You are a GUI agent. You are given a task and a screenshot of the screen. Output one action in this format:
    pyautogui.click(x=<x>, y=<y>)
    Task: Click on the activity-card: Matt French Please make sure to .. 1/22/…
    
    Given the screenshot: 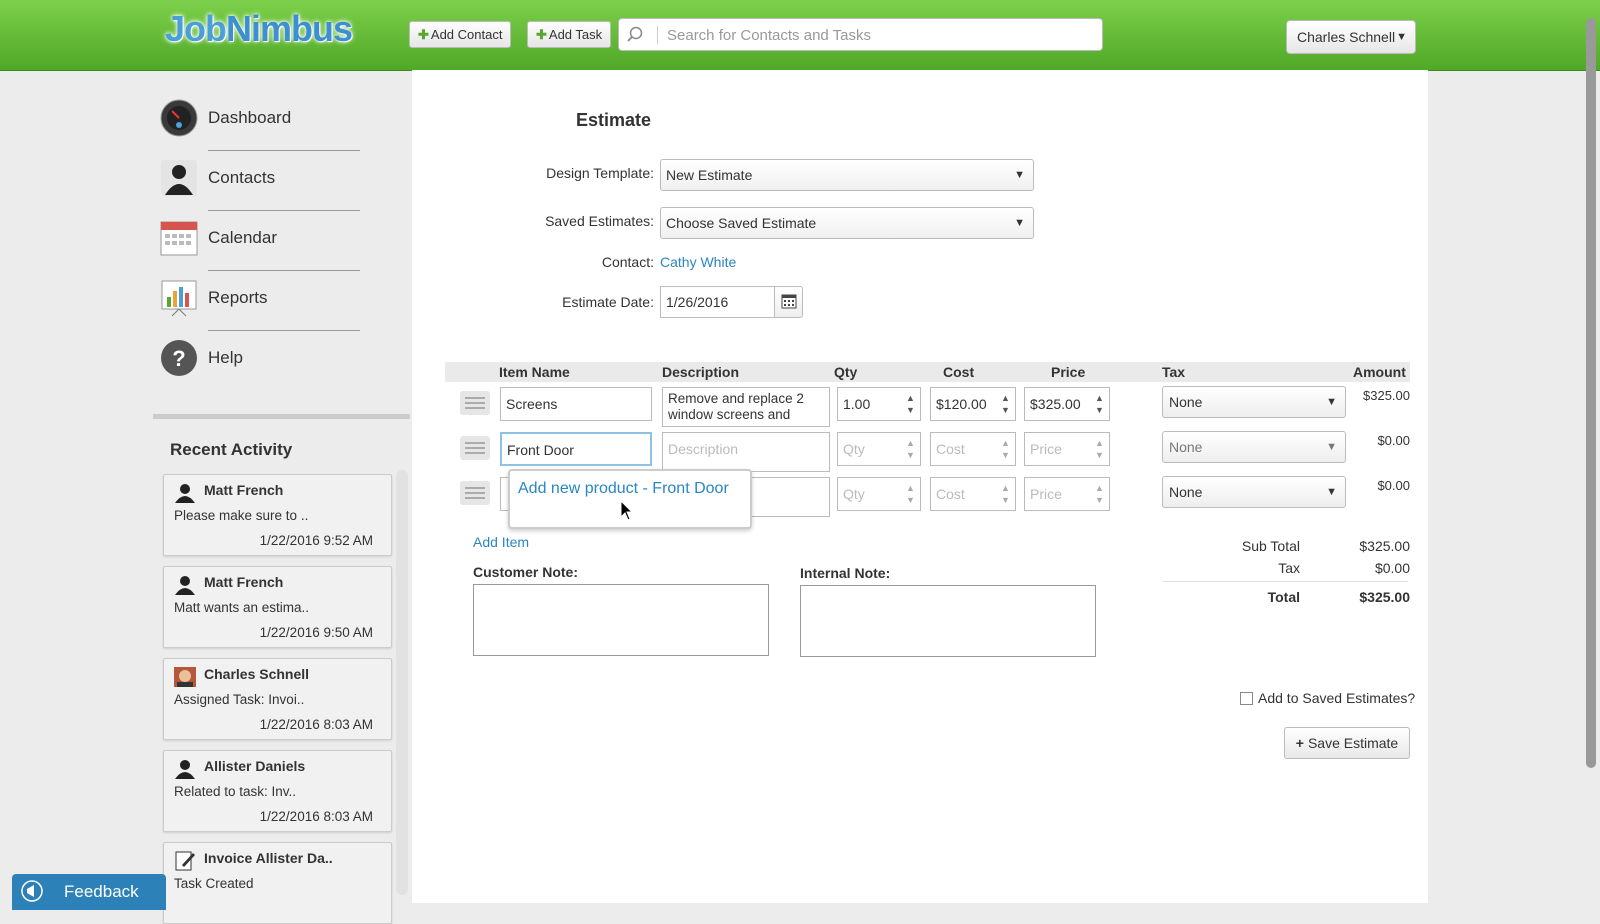 What is the action you would take?
    pyautogui.click(x=277, y=515)
    